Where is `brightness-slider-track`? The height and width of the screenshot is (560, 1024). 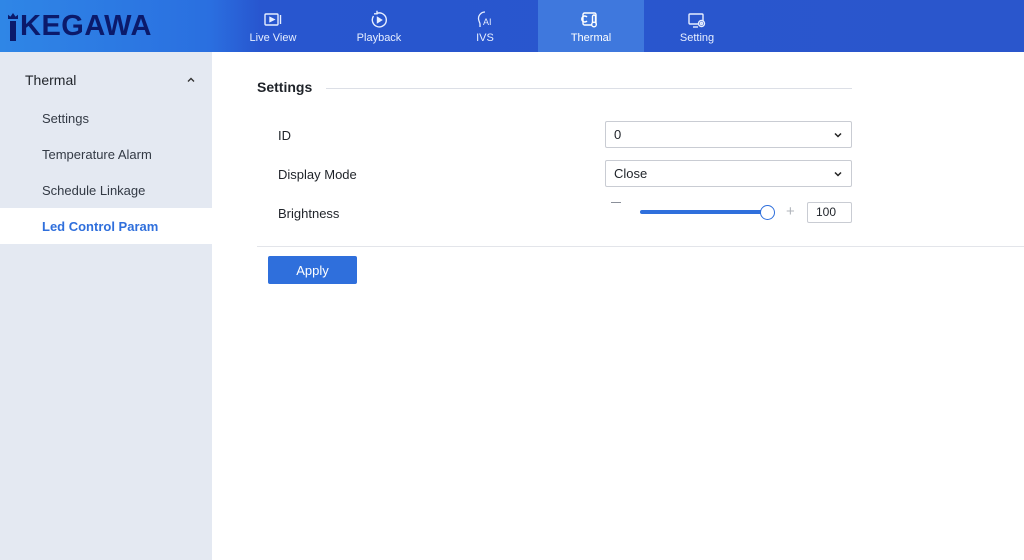
brightness-slider-track is located at coordinates (704, 212).